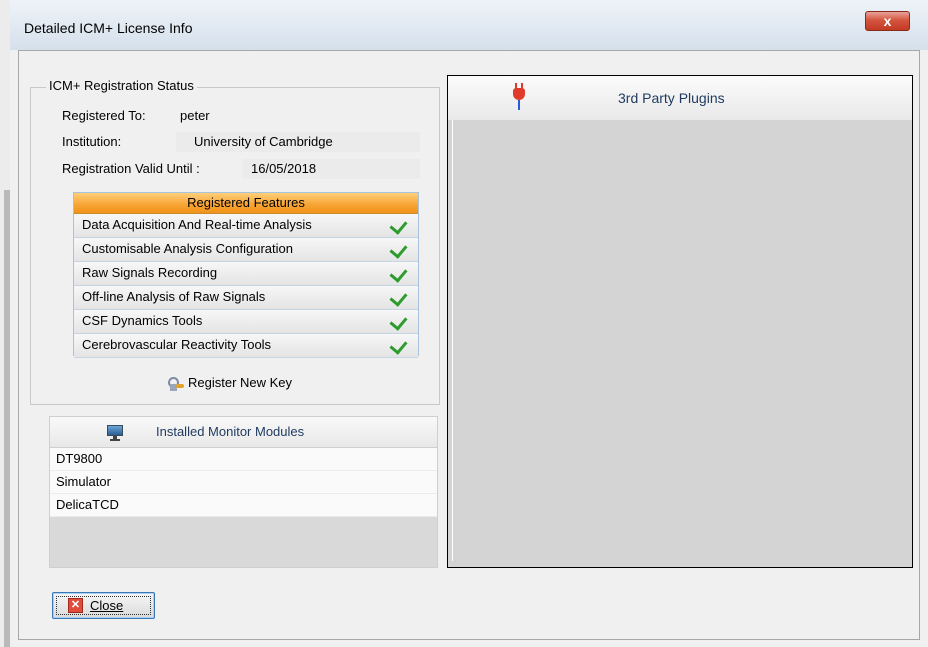  What do you see at coordinates (131, 168) in the screenshot?
I see `valid-until-label: Registration Valid Until :` at bounding box center [131, 168].